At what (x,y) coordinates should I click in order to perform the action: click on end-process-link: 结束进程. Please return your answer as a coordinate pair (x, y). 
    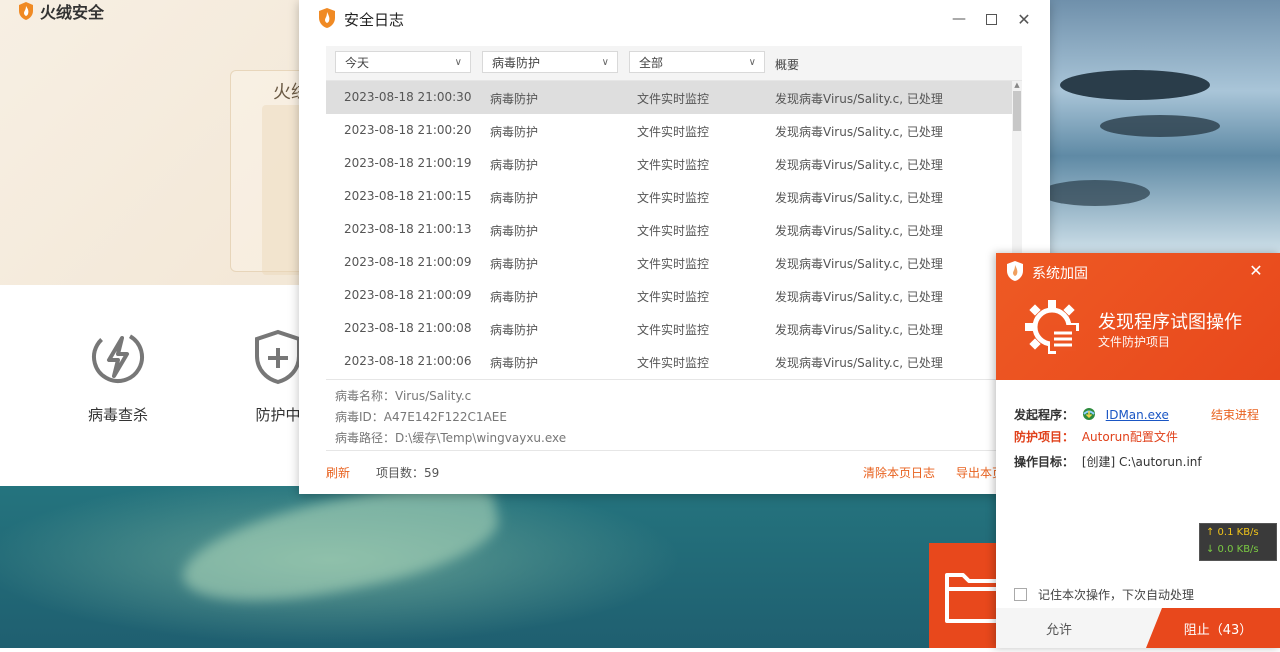
    Looking at the image, I should click on (1235, 414).